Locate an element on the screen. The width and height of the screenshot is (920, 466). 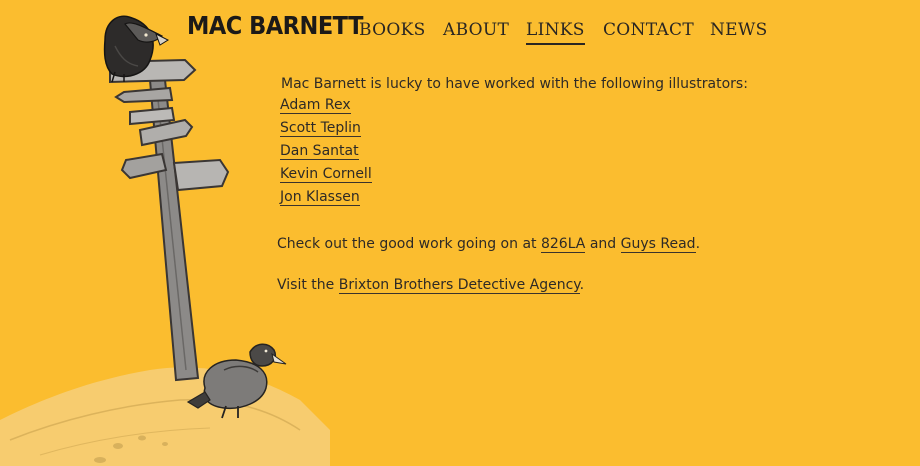
illustrator-link-adam-rex: Adam Rex is located at coordinates (315, 105).